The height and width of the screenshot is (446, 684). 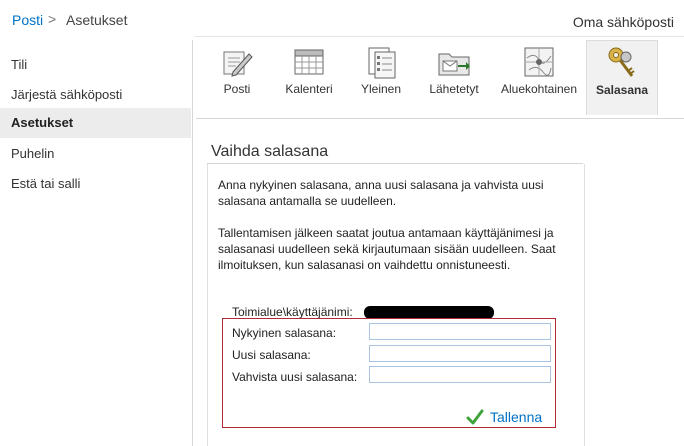 What do you see at coordinates (27, 20) in the screenshot?
I see `breadcrumb-posti-link: Posti` at bounding box center [27, 20].